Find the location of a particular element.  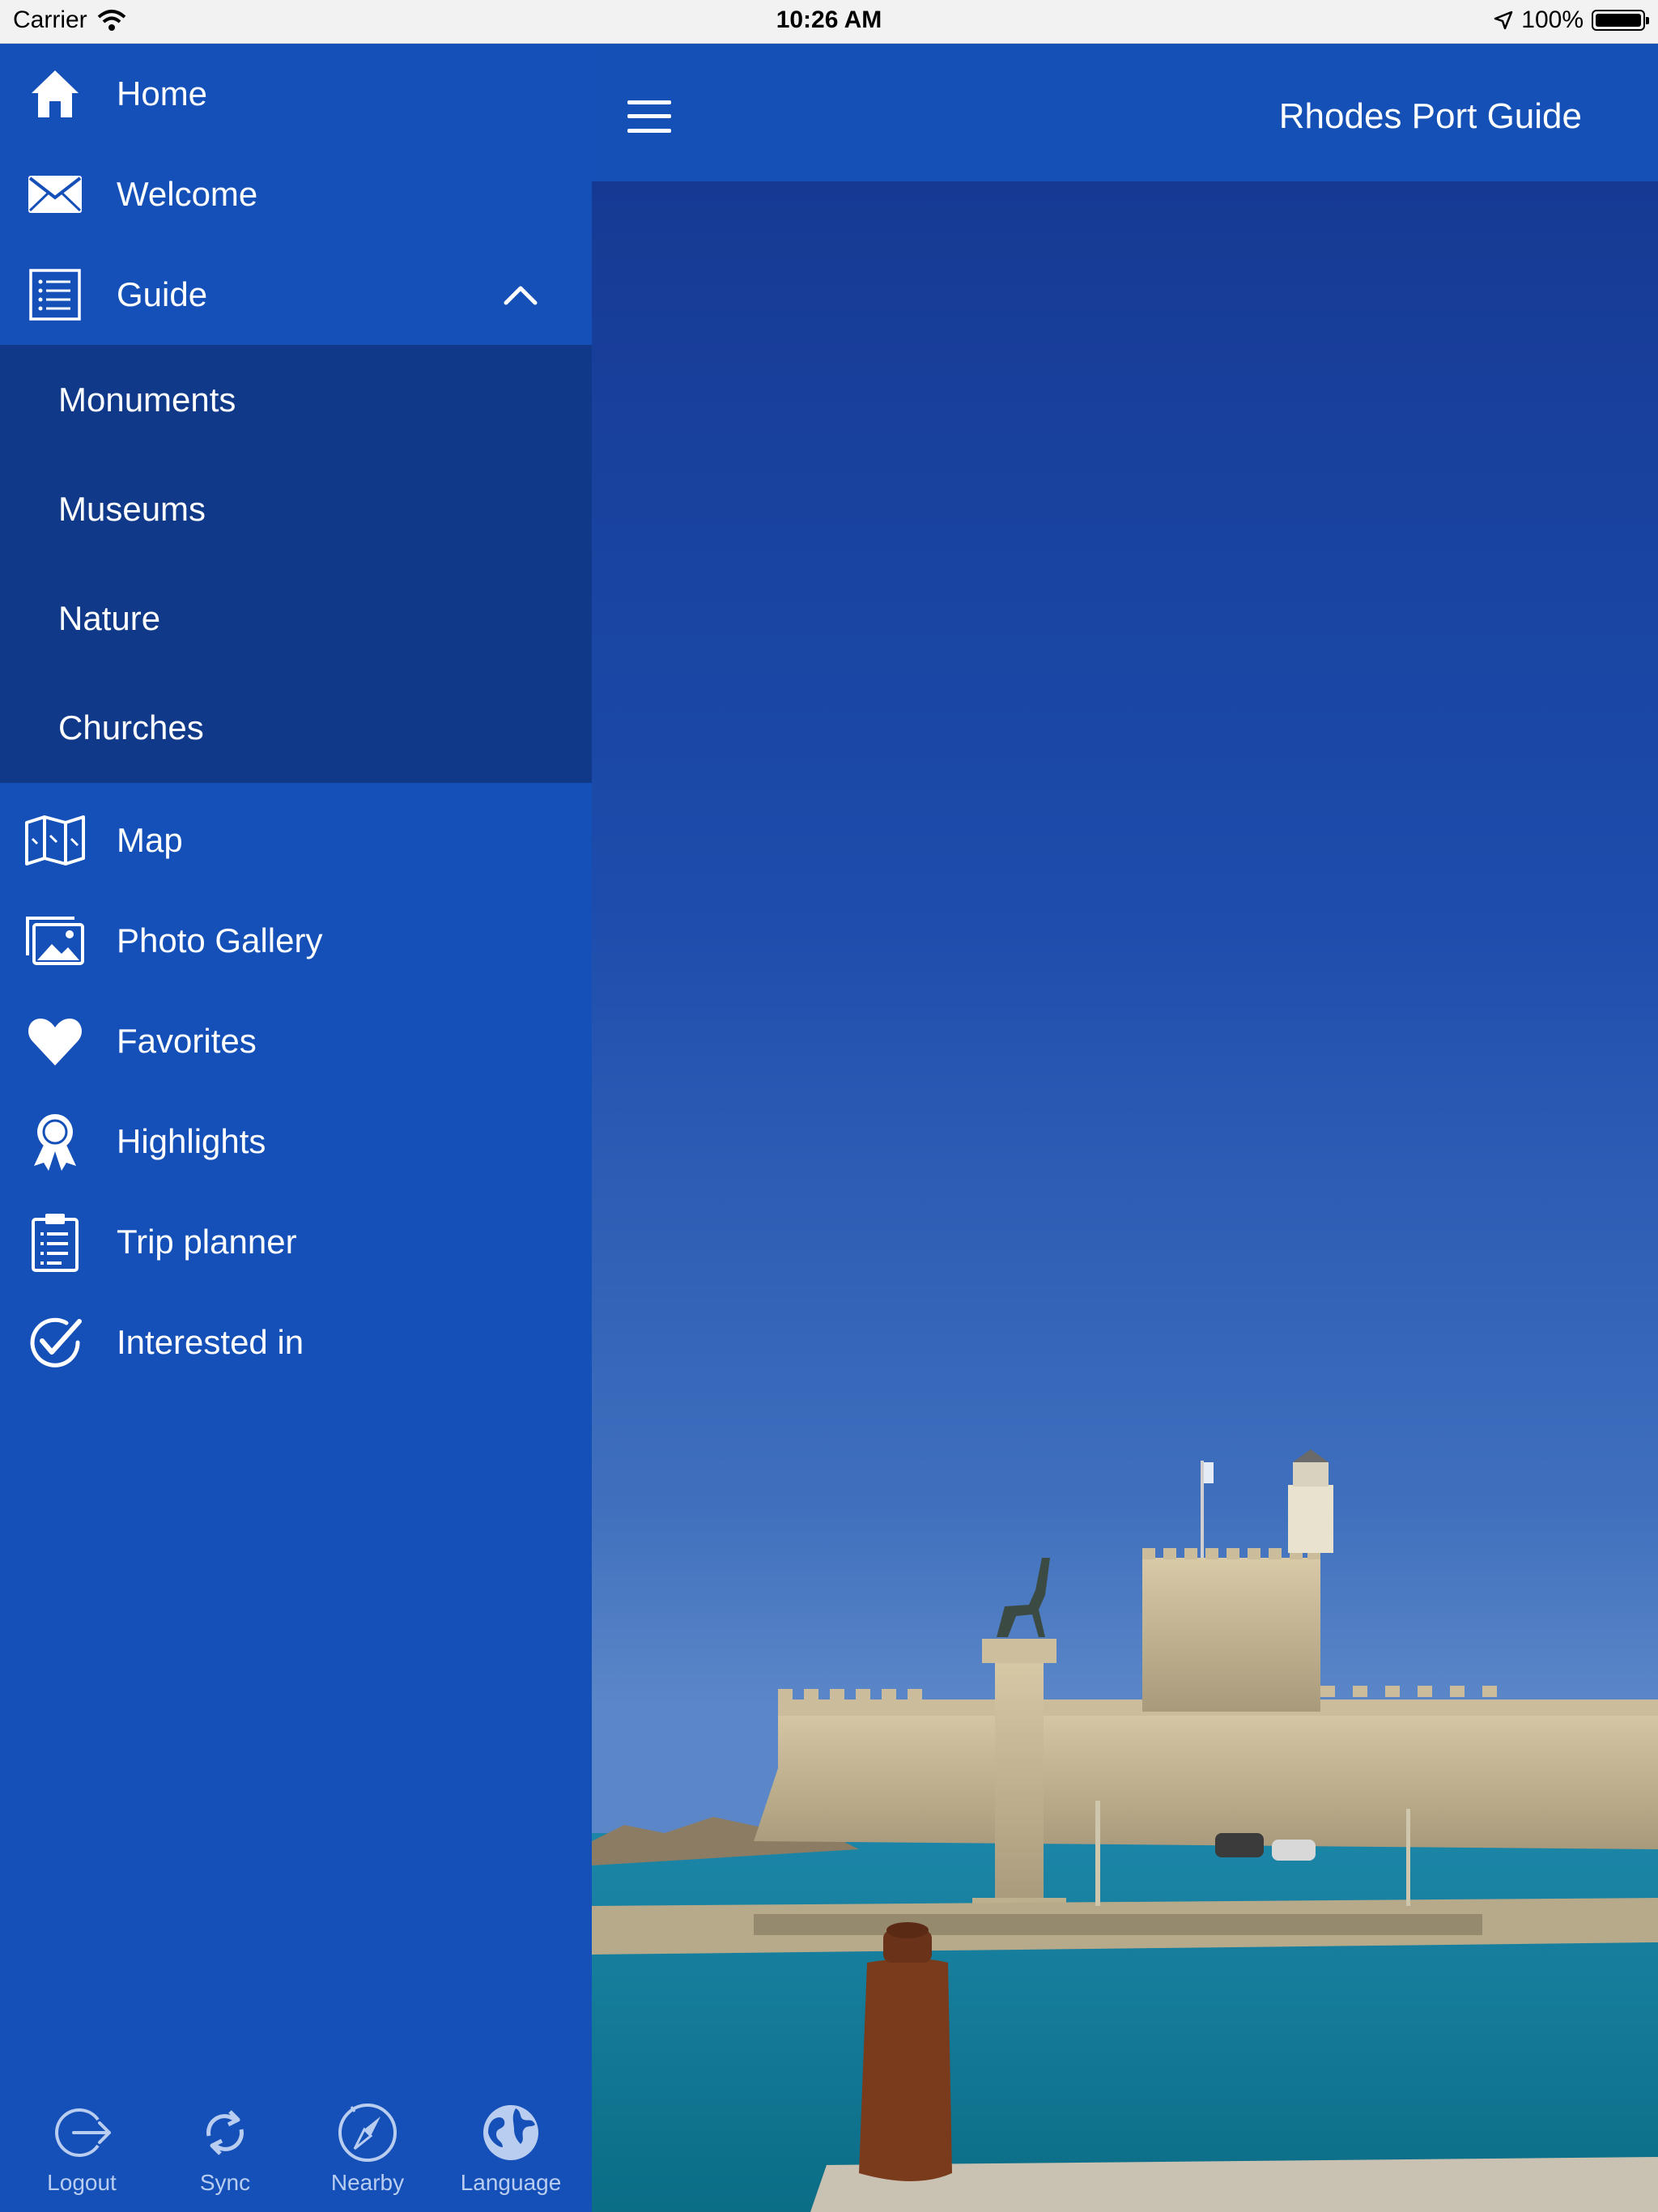

status-time: 10:26 AM is located at coordinates (829, 19).